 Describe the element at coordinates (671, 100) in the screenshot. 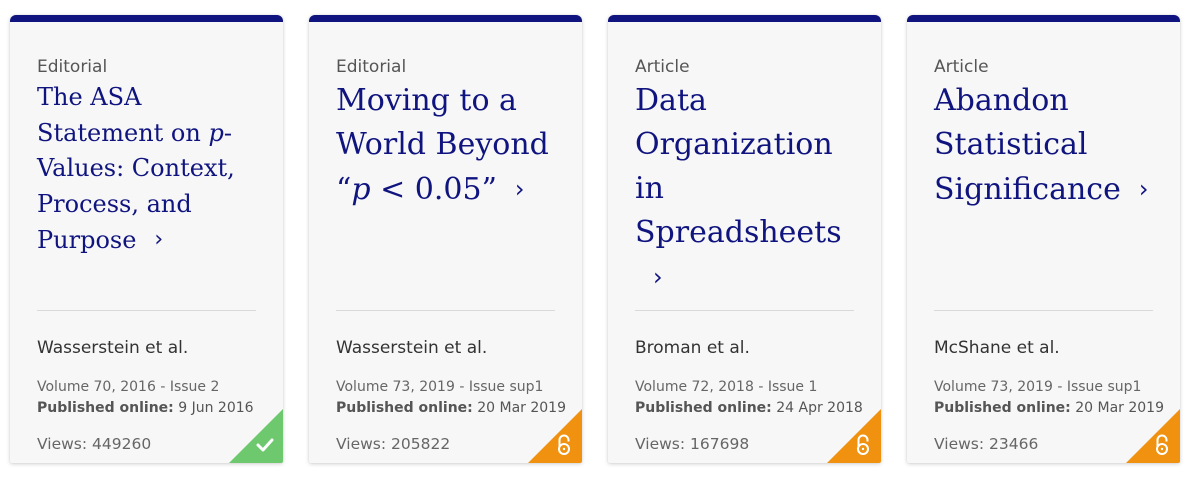

I see `title-line: Data` at that location.